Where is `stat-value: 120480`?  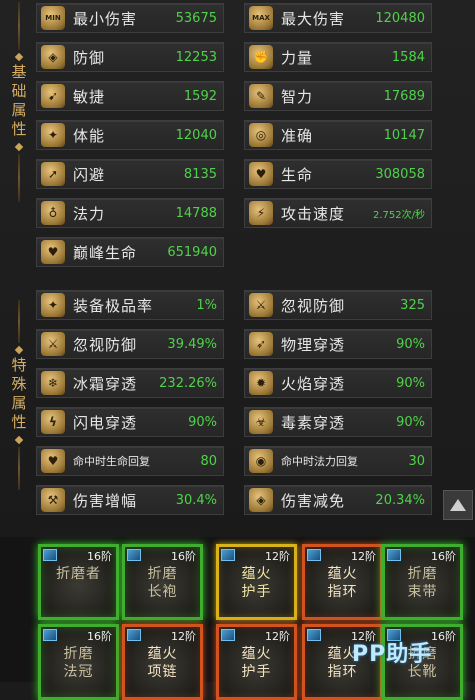
stat-value: 120480 is located at coordinates (400, 18).